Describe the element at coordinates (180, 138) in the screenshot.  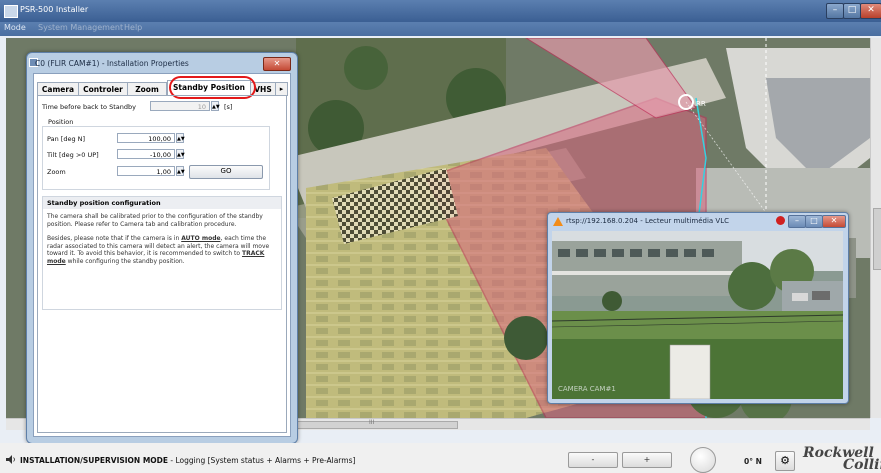
I see `pan-spinner: ▲▼` at that location.